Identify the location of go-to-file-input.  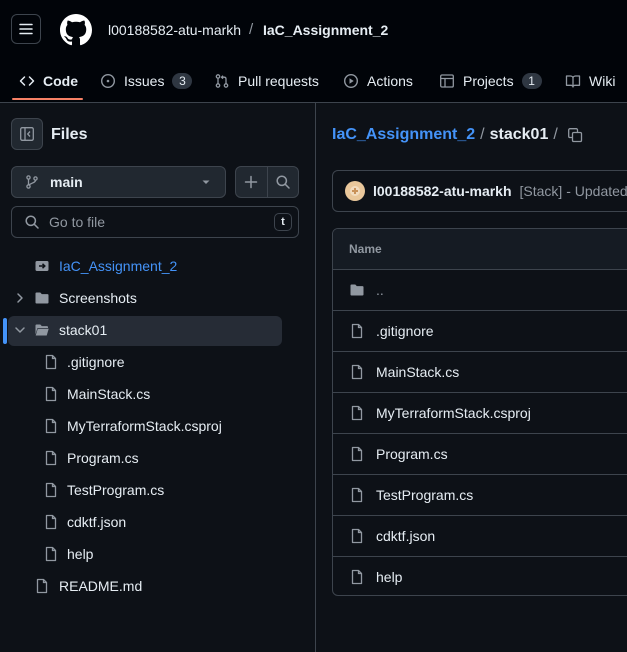
(156, 222).